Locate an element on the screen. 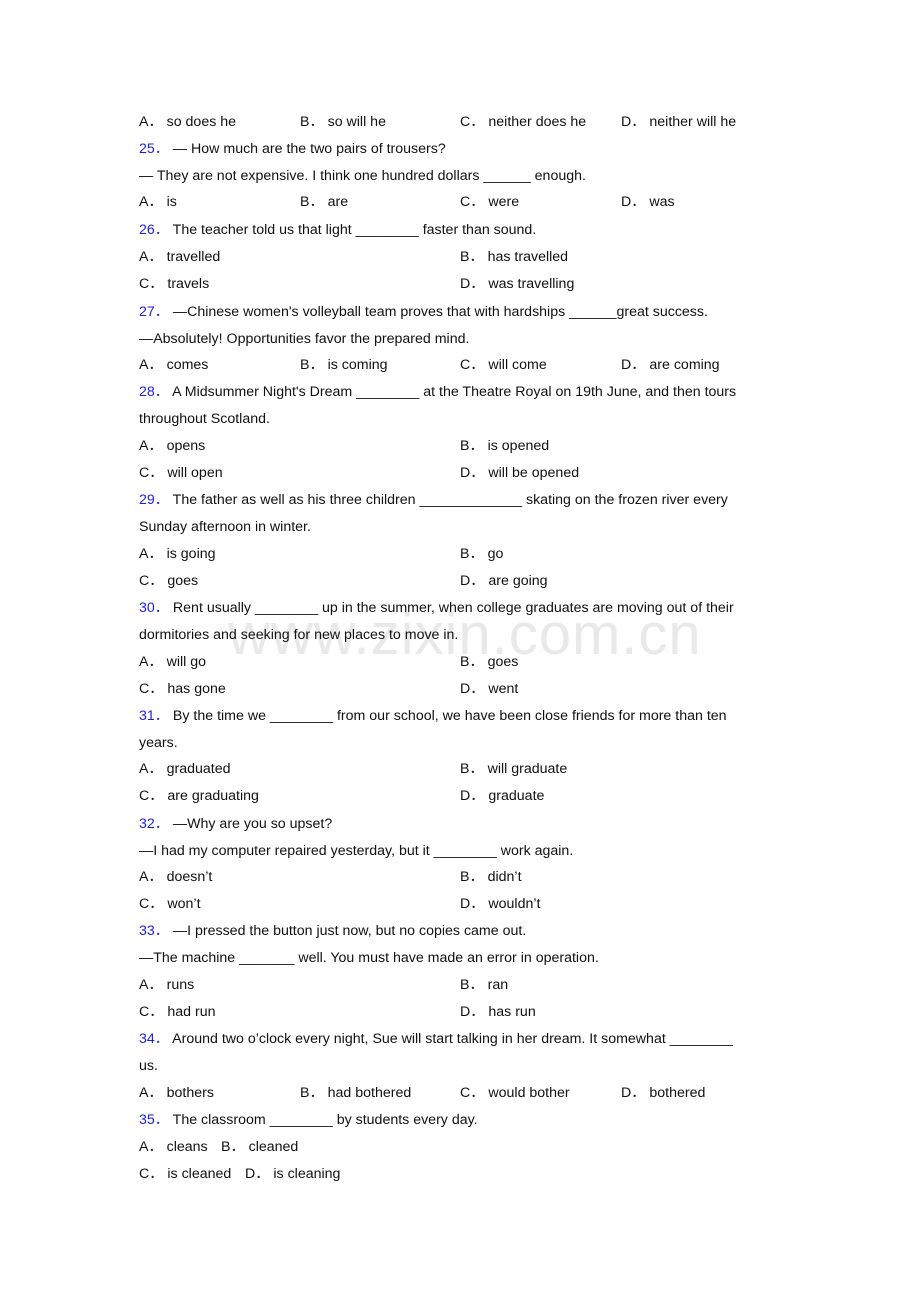 Image resolution: width=920 pixels, height=1302 pixels. option-d: D． neither will he is located at coordinates (679, 122).